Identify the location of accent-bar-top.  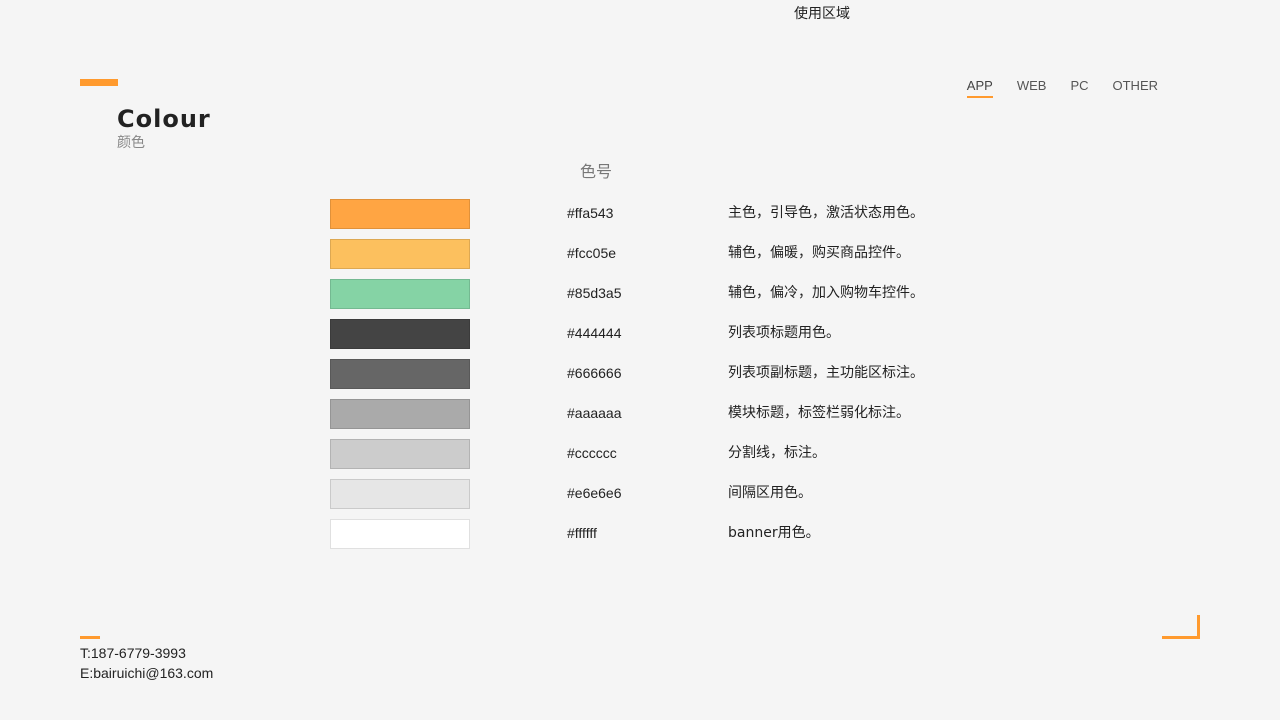
(99, 82).